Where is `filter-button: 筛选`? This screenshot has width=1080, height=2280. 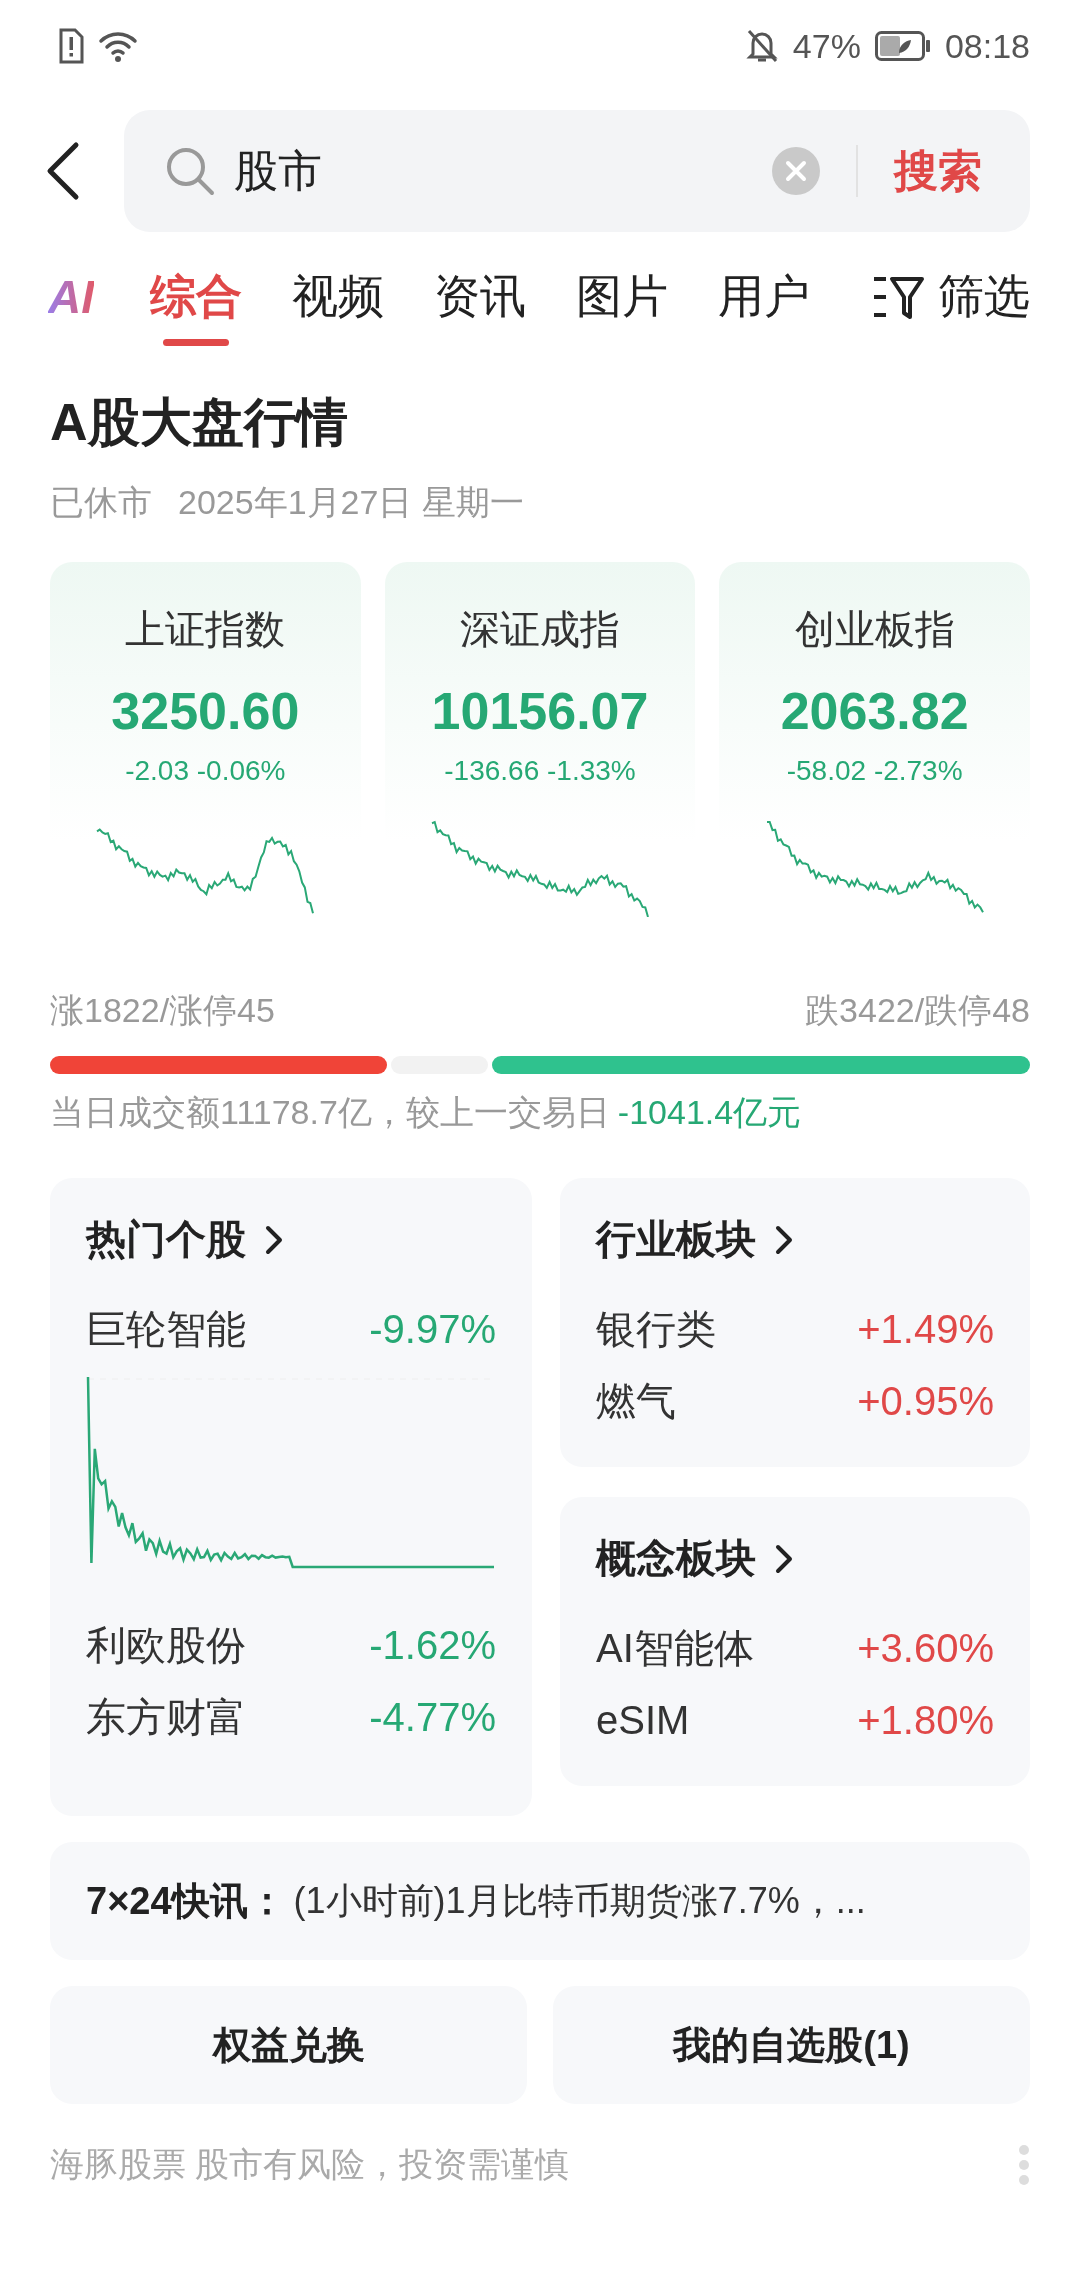
filter-button: 筛选 is located at coordinates (951, 302).